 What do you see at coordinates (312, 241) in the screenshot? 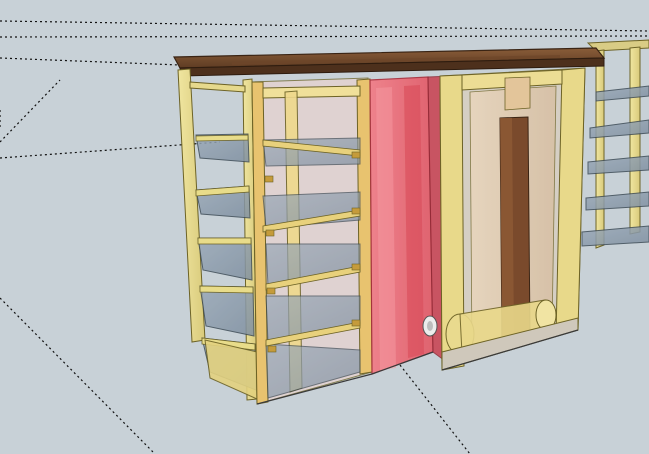
I see `center-cabinet` at bounding box center [312, 241].